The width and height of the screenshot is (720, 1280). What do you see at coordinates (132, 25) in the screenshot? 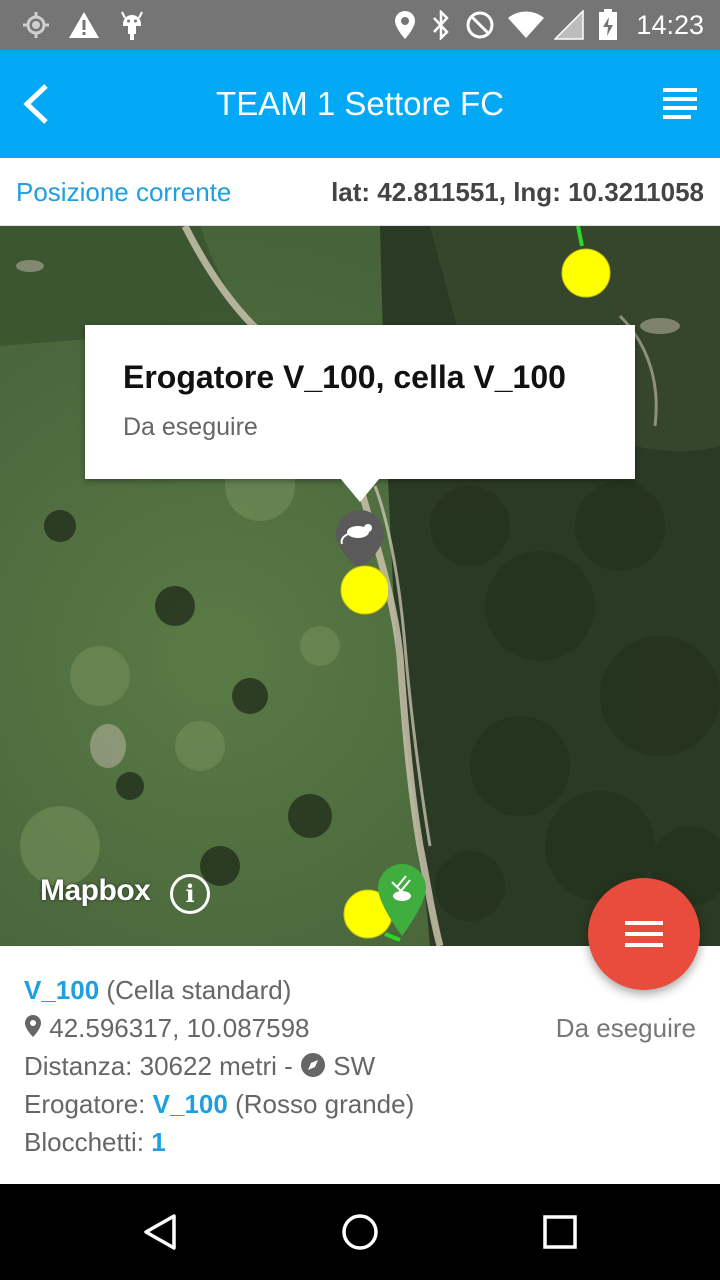
I see `android-icon` at bounding box center [132, 25].